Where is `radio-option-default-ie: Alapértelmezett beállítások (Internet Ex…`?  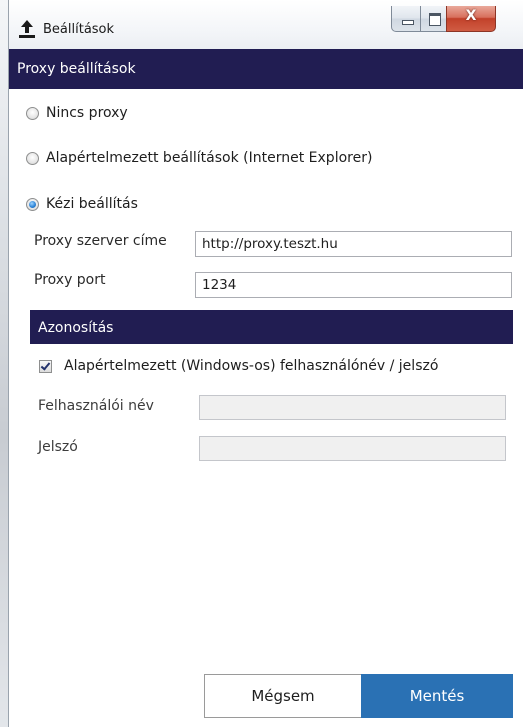 radio-option-default-ie: Alapértelmezett beállítások (Internet Ex… is located at coordinates (199, 158).